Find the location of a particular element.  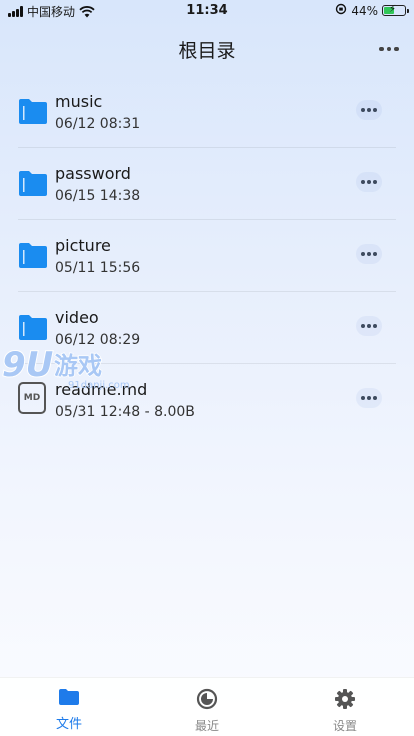

status-right: 44% ⚡ is located at coordinates (372, 10).